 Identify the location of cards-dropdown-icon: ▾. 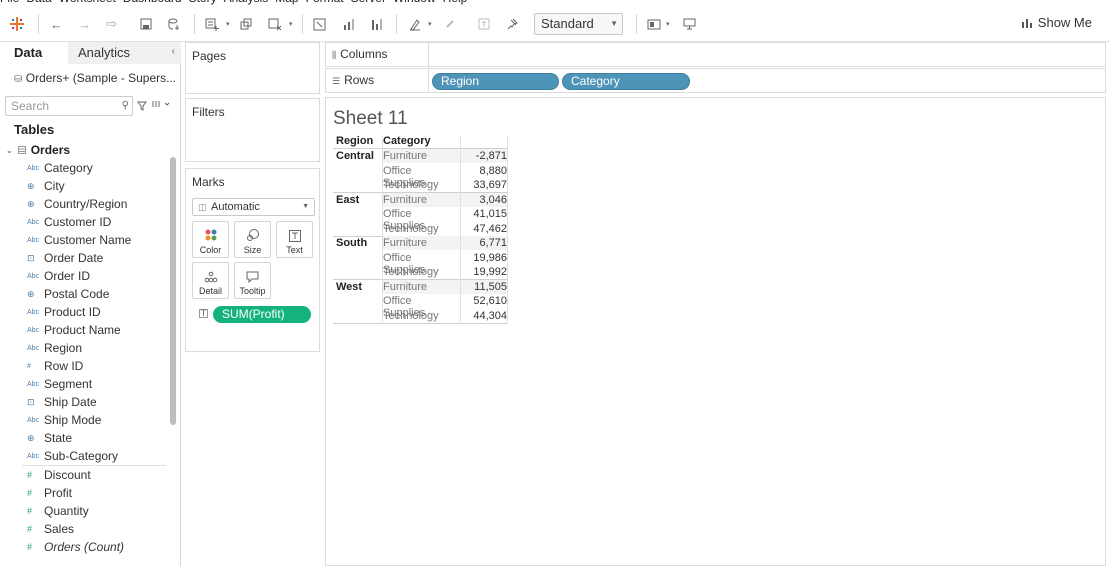
(668, 24).